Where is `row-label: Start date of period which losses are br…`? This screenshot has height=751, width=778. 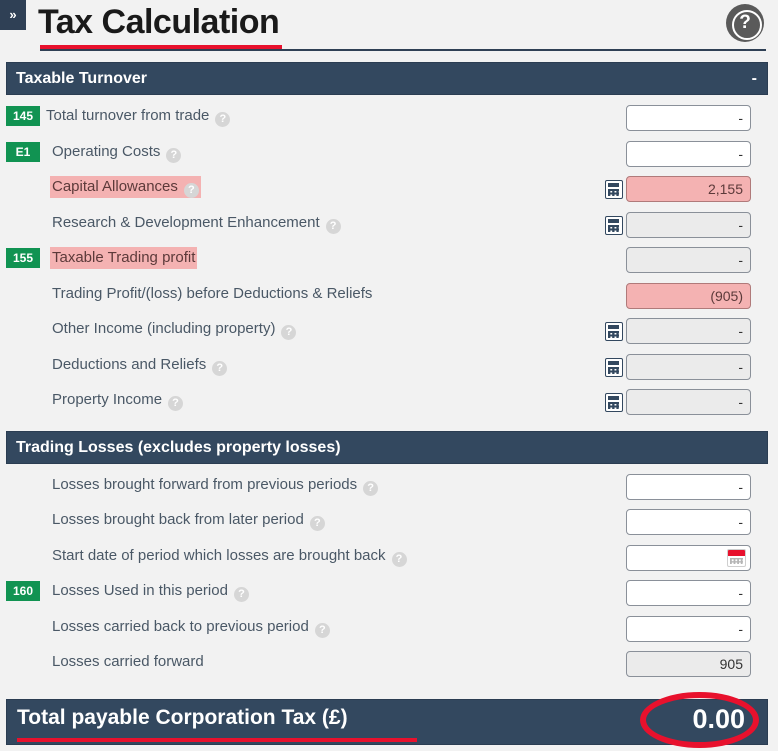
row-label: Start date of period which losses are br… is located at coordinates (229, 556).